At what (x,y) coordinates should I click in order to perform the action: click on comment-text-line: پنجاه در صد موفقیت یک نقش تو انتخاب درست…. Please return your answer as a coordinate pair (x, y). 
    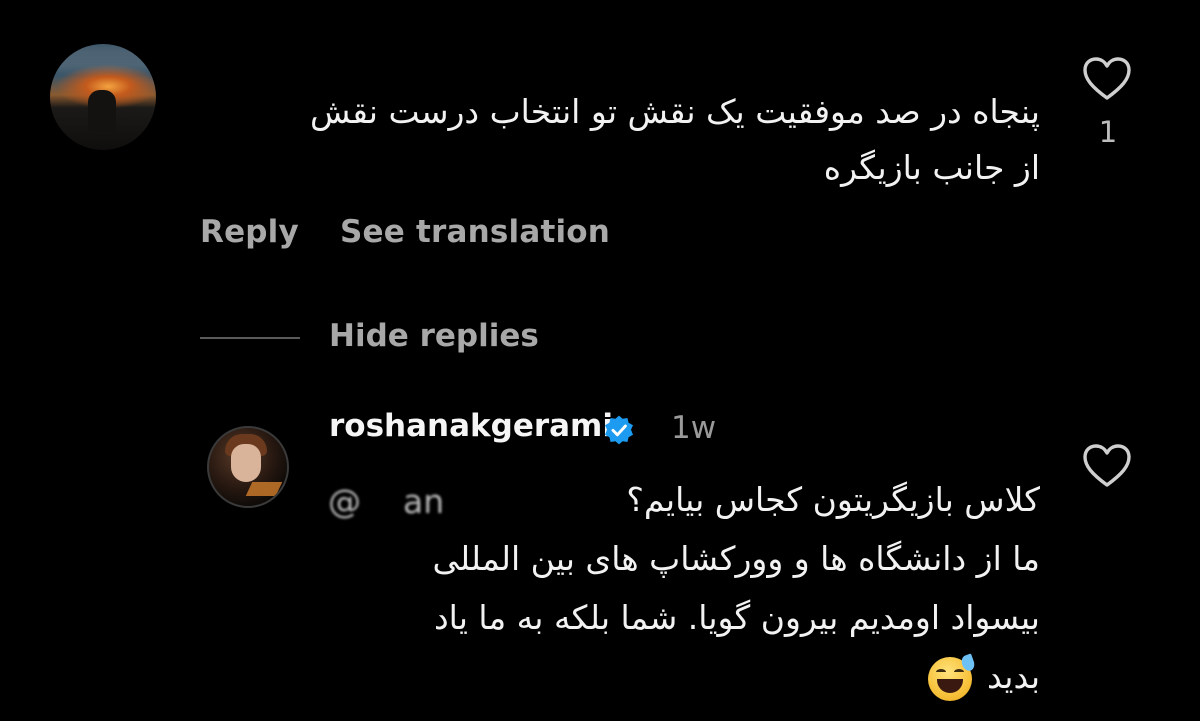
    Looking at the image, I should click on (675, 111).